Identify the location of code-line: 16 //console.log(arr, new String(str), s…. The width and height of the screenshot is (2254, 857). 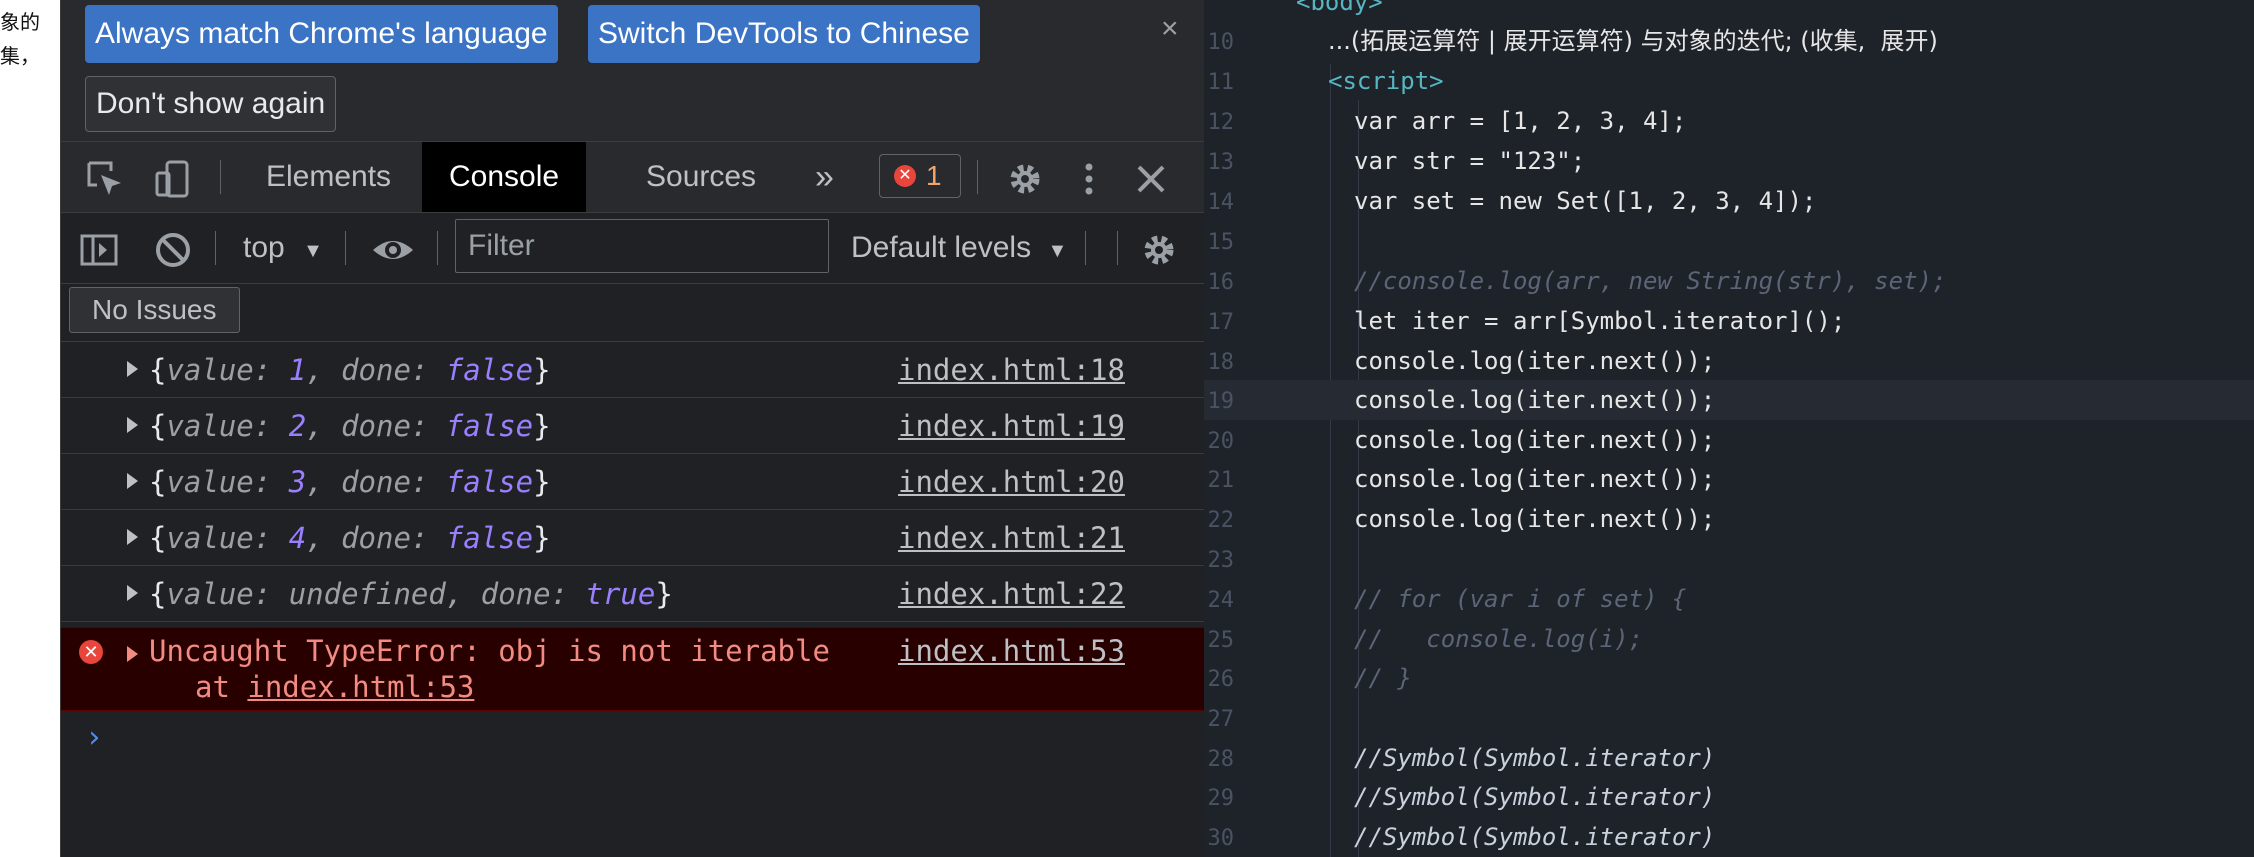
(1729, 281).